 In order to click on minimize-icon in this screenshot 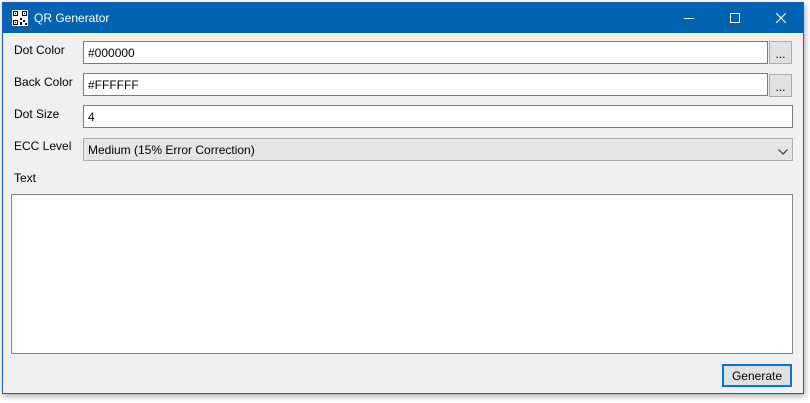, I will do `click(689, 18)`.